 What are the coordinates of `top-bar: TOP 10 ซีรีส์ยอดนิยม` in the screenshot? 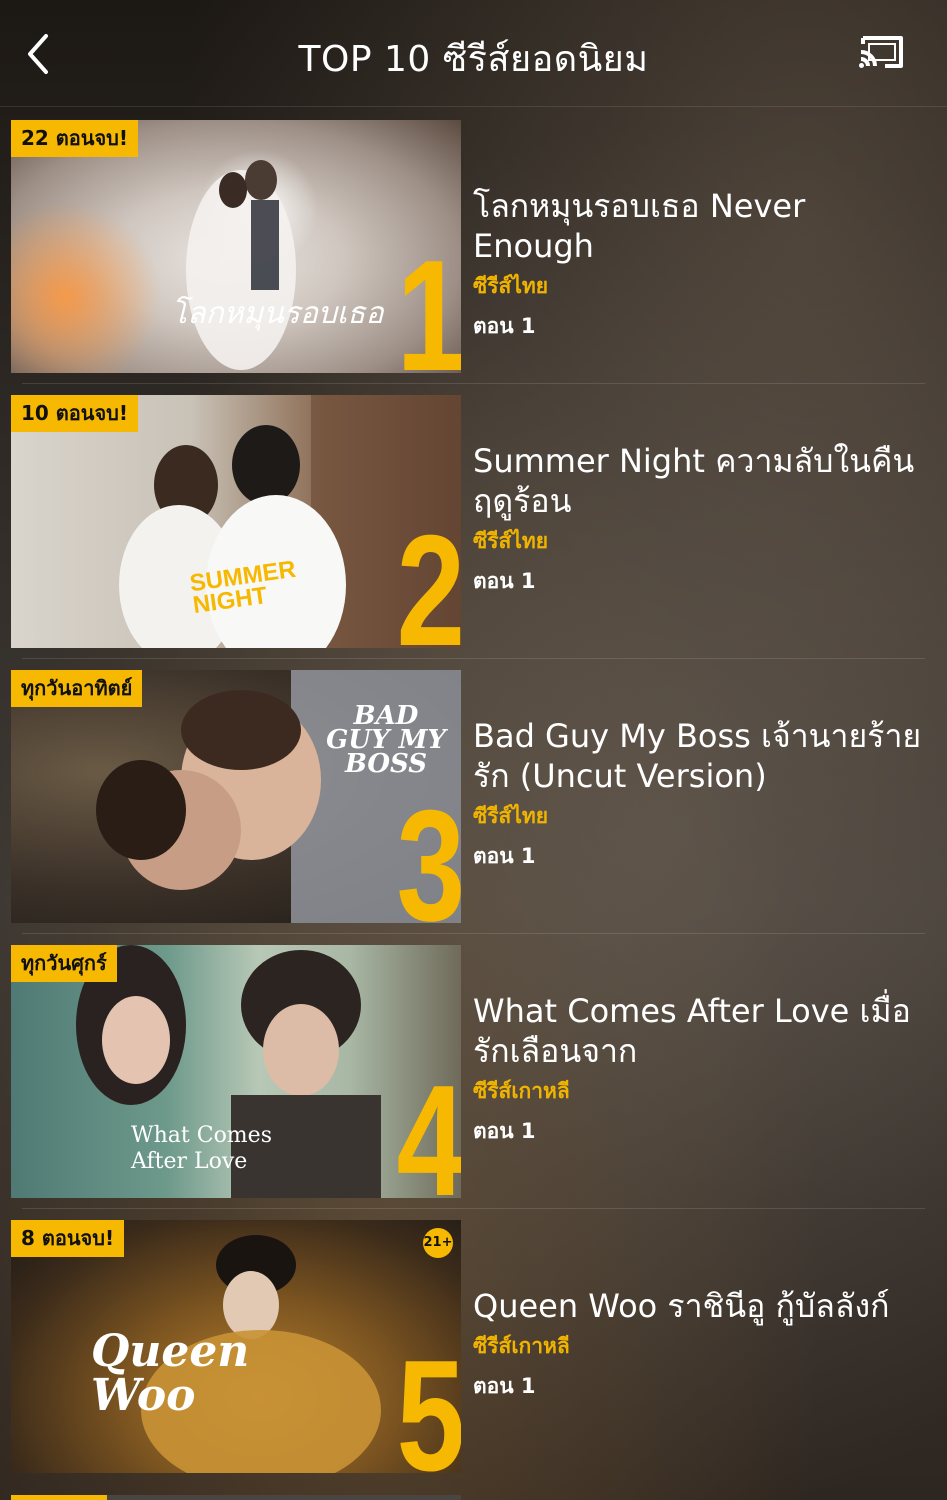 It's located at (473, 53).